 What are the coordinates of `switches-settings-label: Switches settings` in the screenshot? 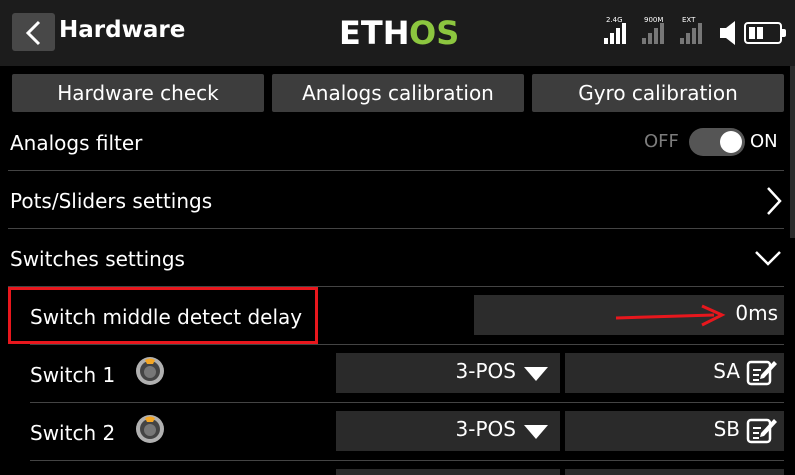 It's located at (97, 259).